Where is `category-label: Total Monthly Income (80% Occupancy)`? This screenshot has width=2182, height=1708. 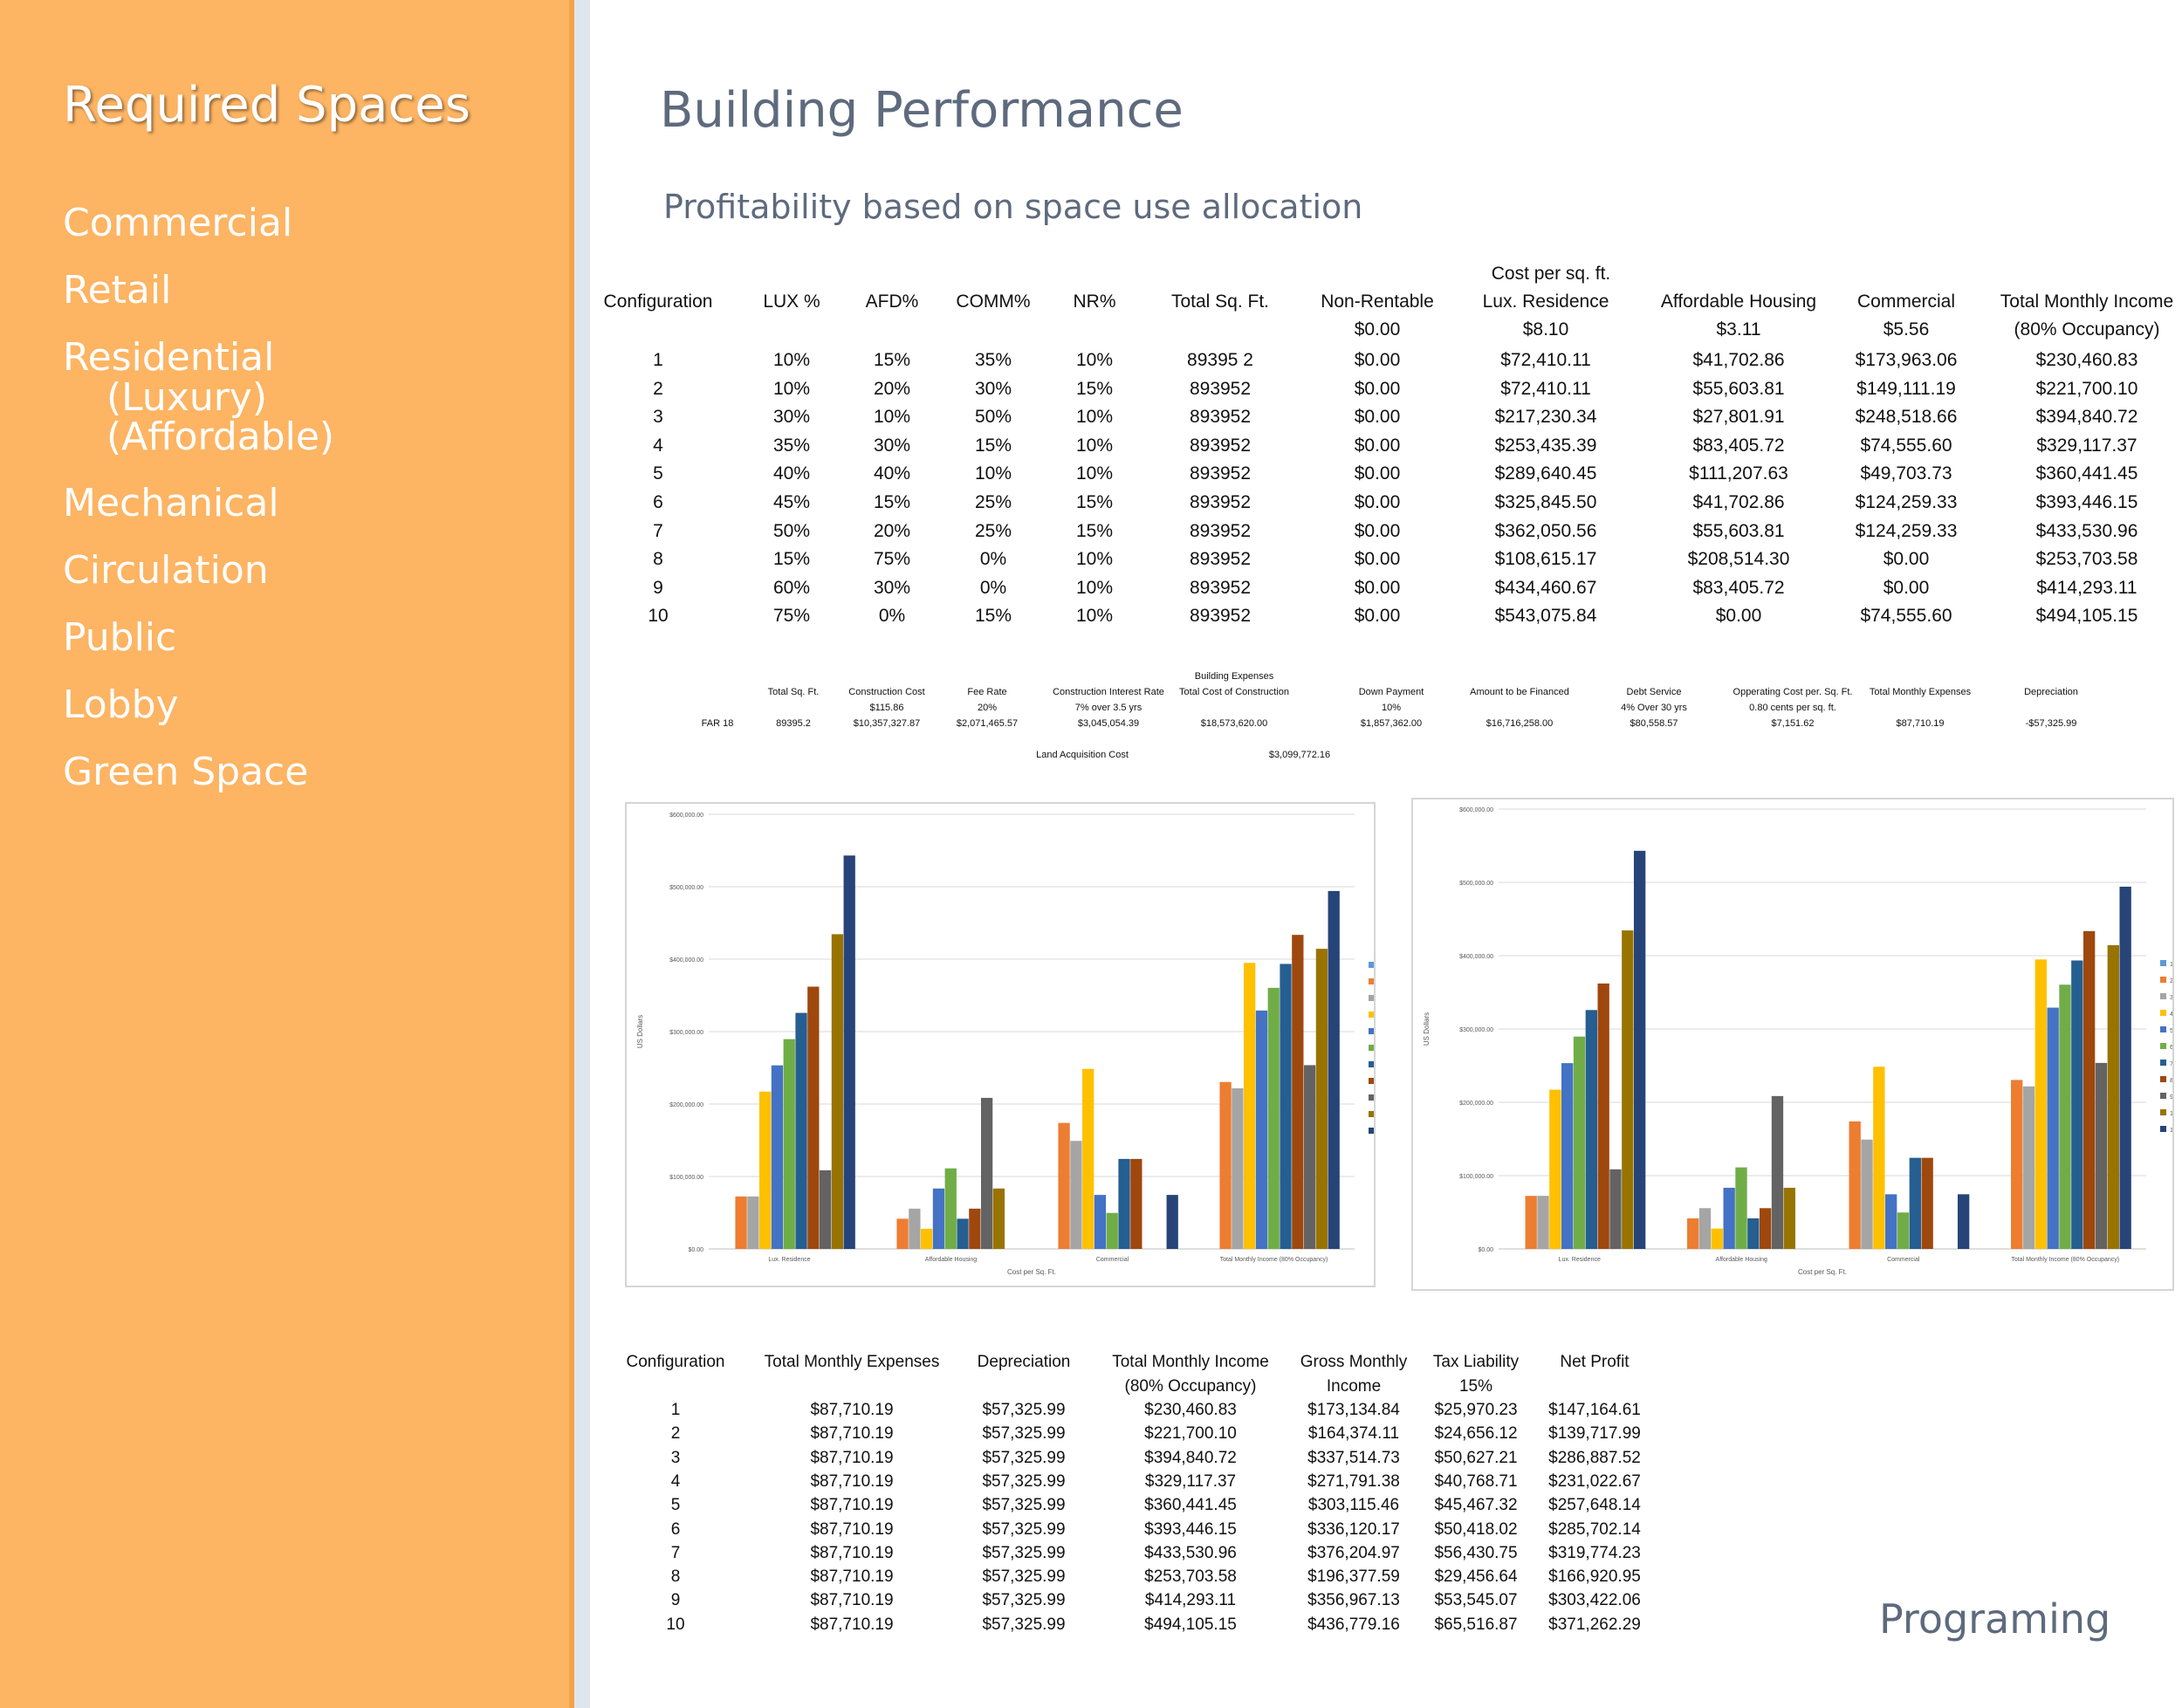 category-label: Total Monthly Income (80% Occupancy) is located at coordinates (2065, 1260).